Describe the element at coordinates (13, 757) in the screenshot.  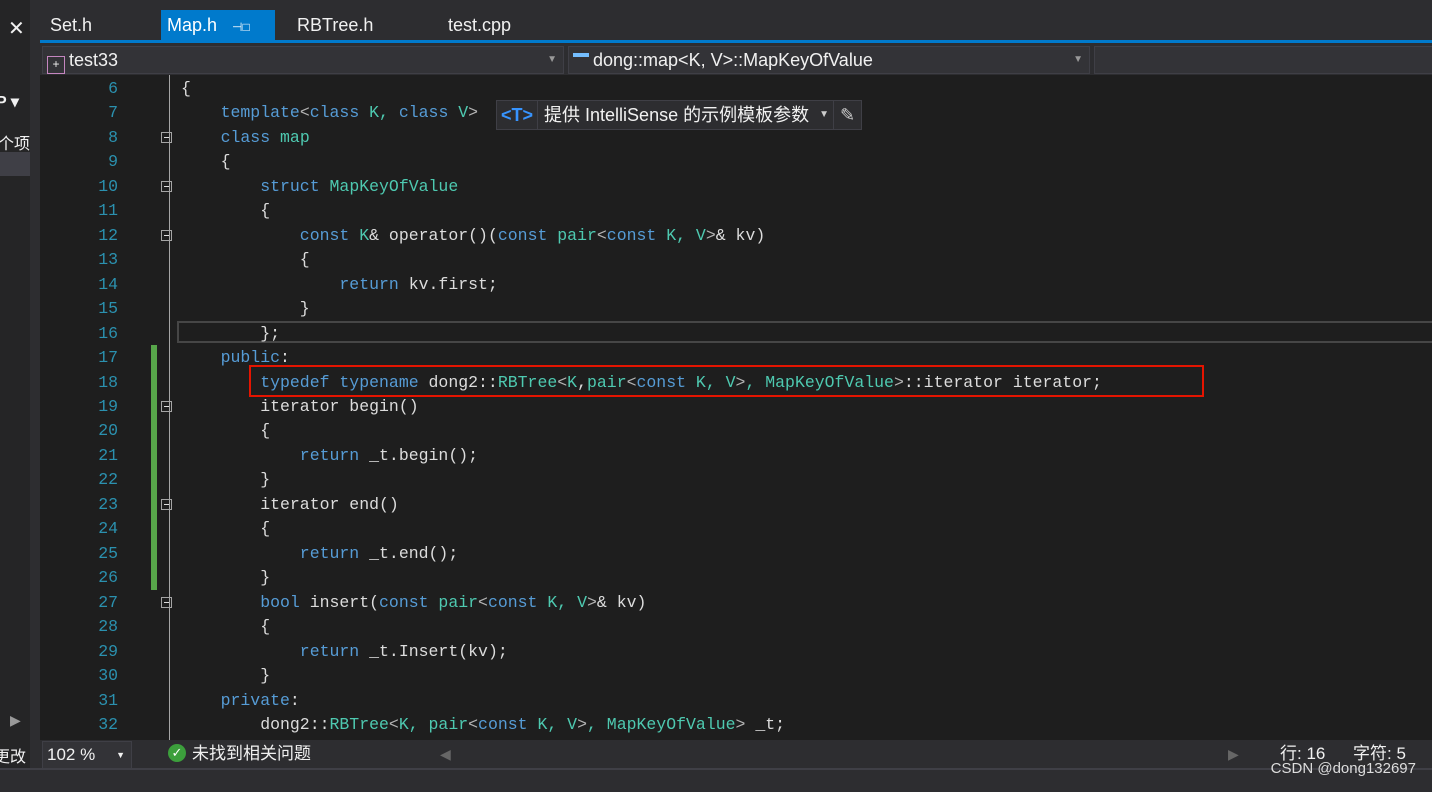
I see `panel-status-text: 更改` at that location.